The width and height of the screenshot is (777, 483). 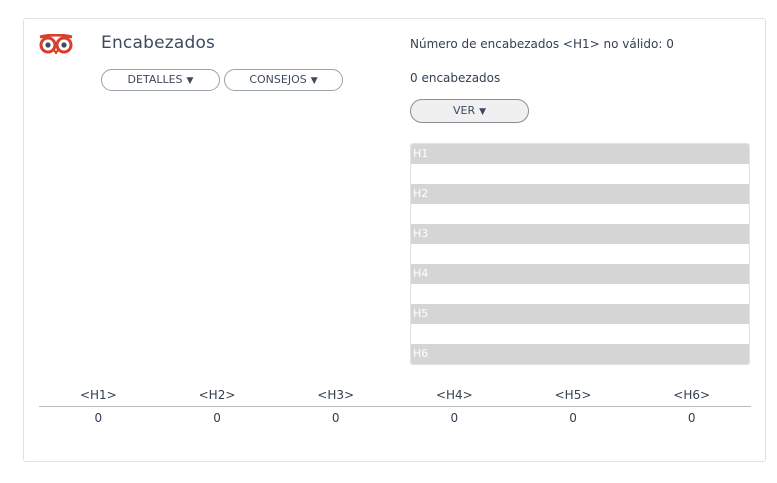 What do you see at coordinates (573, 418) in the screenshot?
I see `stats-value-h5: 0` at bounding box center [573, 418].